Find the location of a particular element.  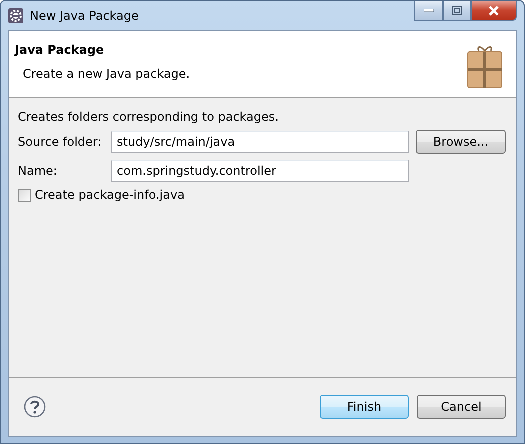

cancel-button: Cancel is located at coordinates (461, 407).